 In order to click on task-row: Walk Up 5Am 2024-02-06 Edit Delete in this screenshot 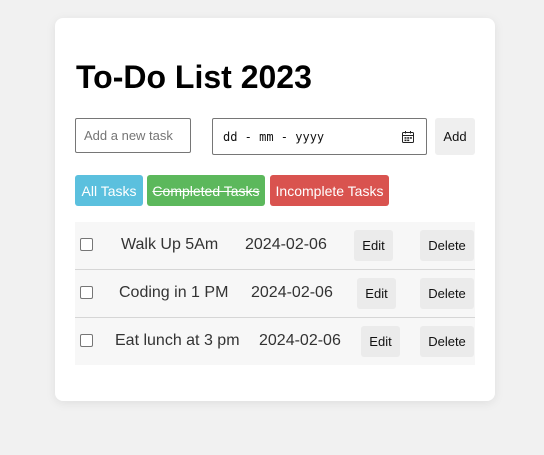, I will do `click(275, 246)`.